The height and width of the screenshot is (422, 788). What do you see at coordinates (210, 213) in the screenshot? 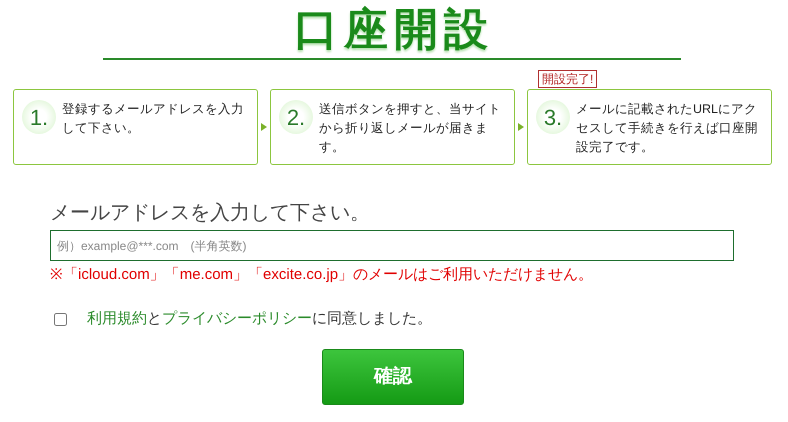
I see `email-label: メールアドレスを入力して下さい。` at bounding box center [210, 213].